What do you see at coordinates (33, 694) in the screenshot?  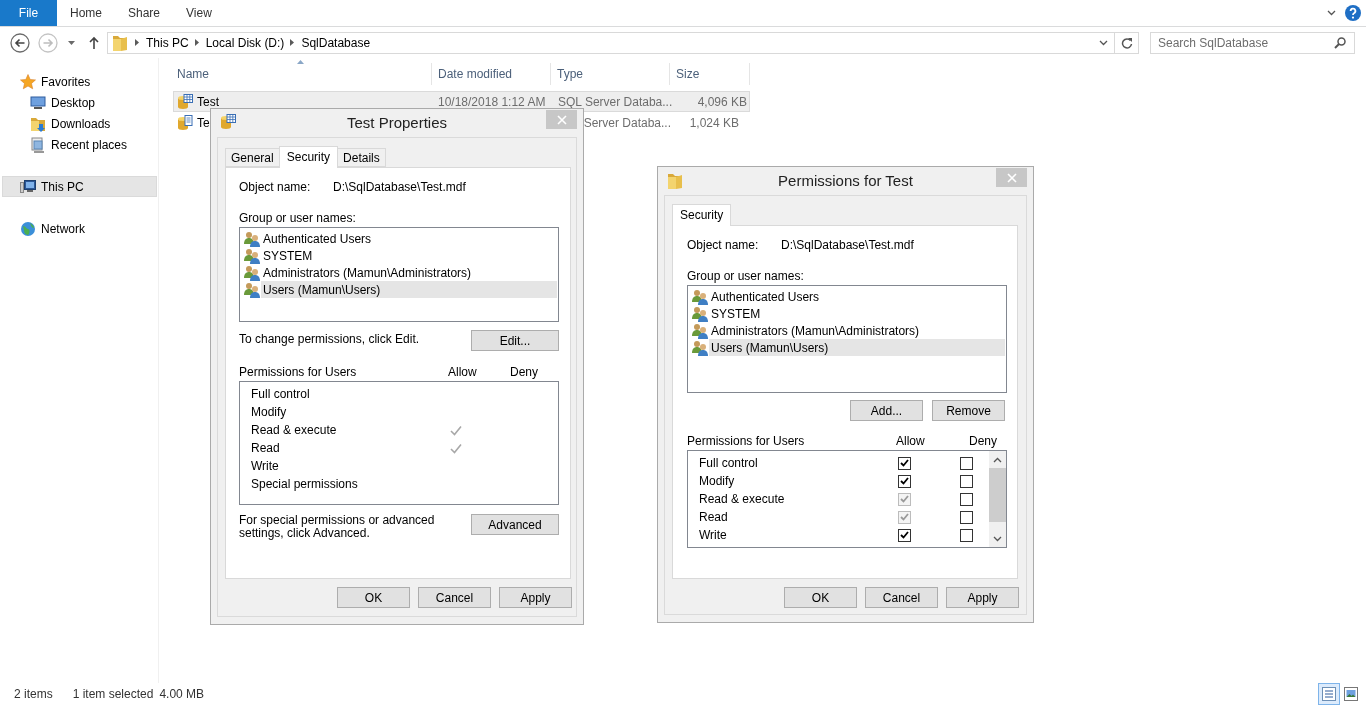 I see `item-count: 2 items` at bounding box center [33, 694].